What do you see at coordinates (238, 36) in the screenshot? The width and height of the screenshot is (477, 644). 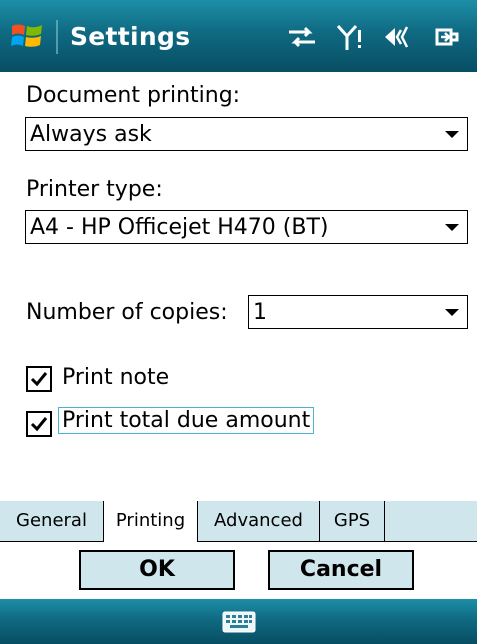 I see `title-bar: Settings` at bounding box center [238, 36].